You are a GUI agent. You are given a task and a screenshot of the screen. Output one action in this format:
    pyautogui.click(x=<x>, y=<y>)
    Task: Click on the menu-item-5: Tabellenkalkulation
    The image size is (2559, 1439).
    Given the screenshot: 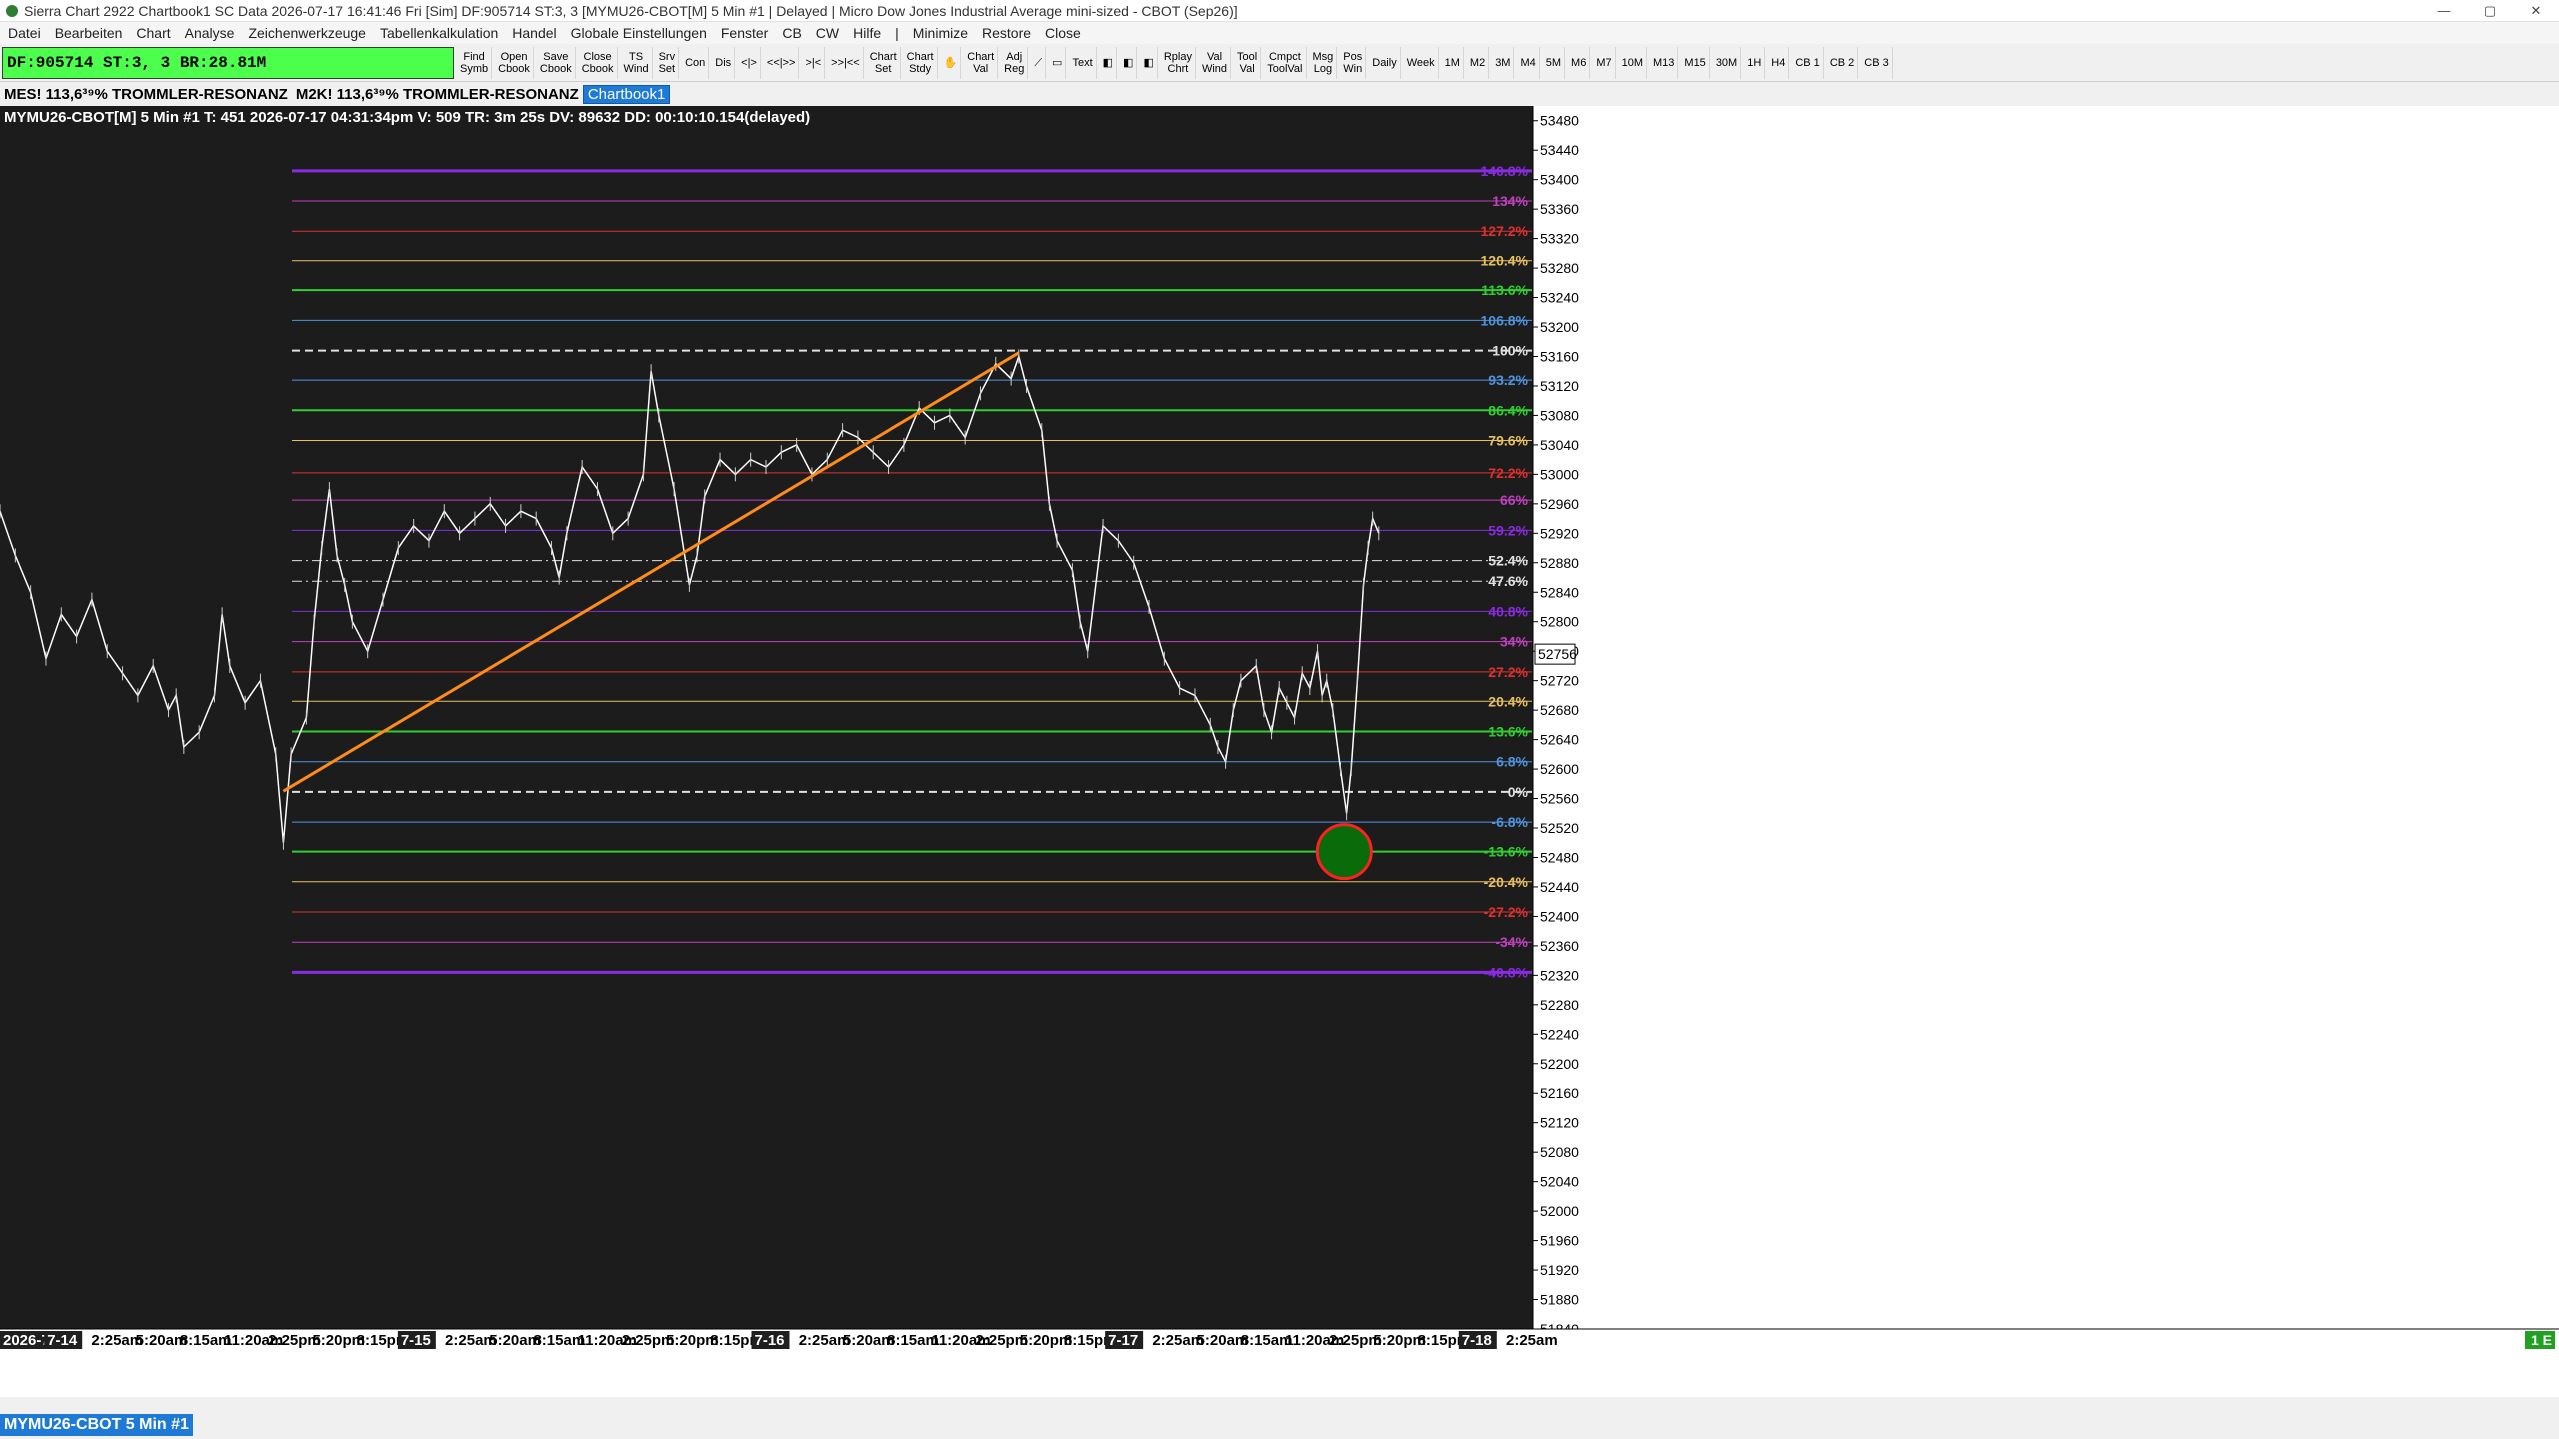 What is the action you would take?
    pyautogui.click(x=438, y=33)
    